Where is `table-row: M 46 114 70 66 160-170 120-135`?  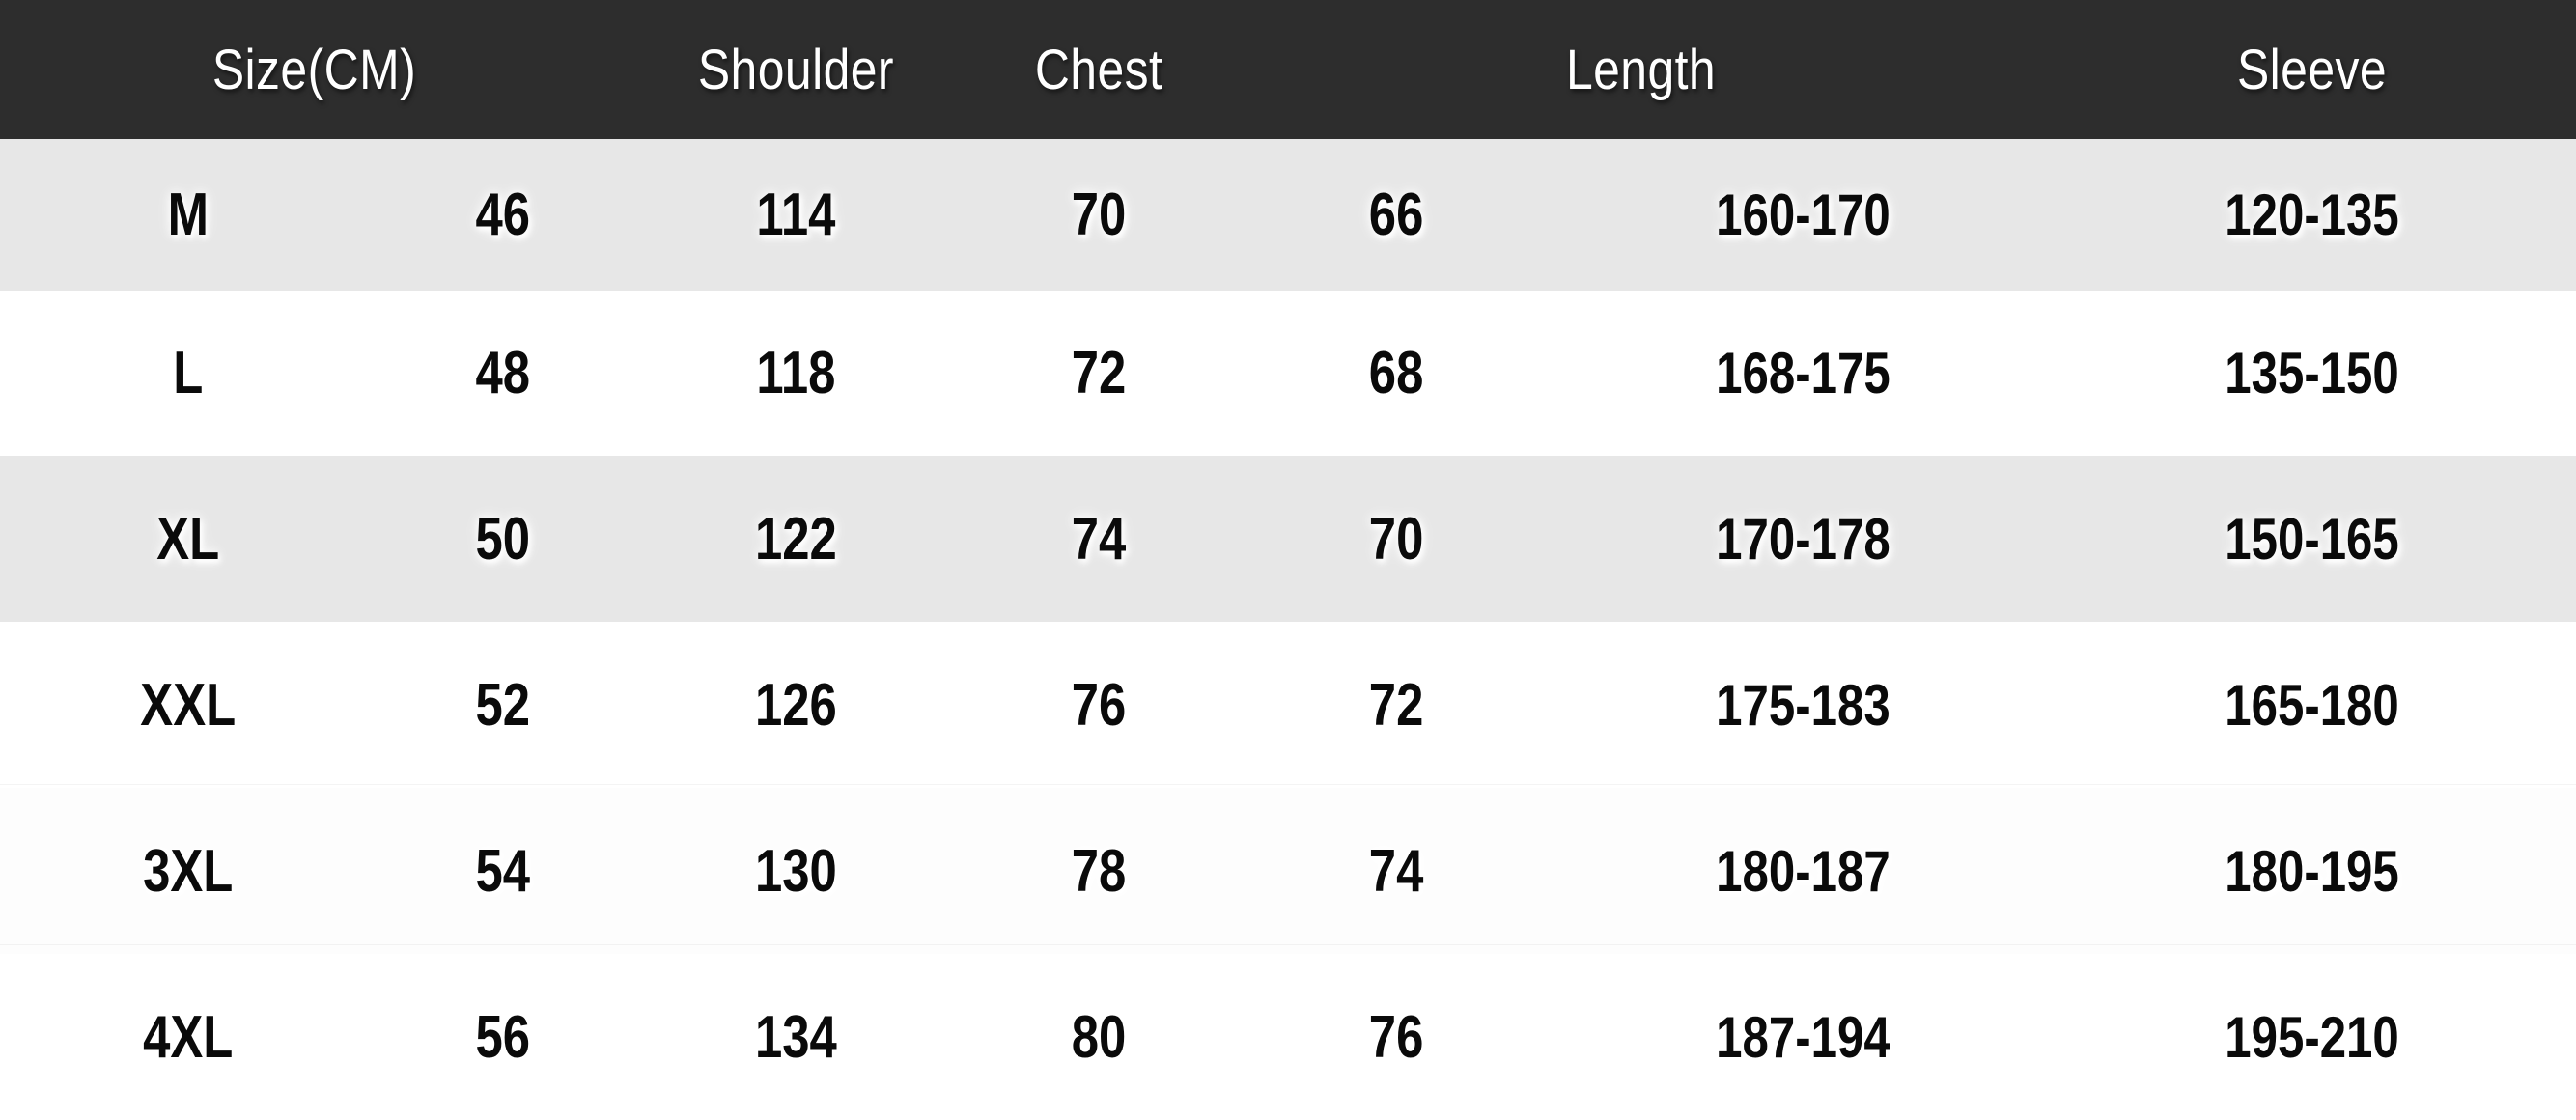 table-row: M 46 114 70 66 160-170 120-135 is located at coordinates (1288, 215).